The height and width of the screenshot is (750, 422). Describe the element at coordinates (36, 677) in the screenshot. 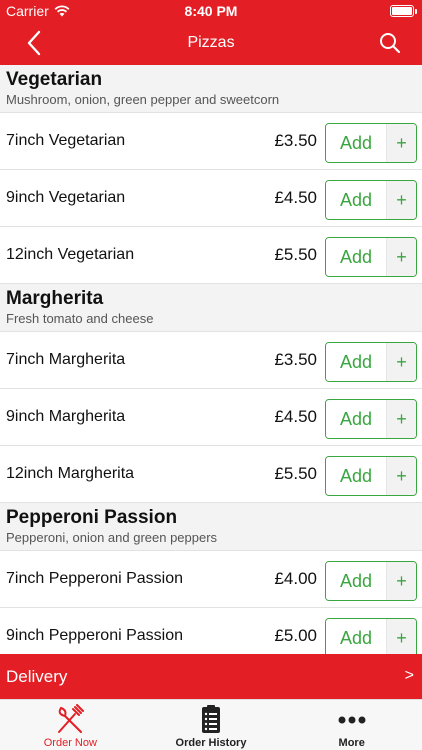

I see `delivery-label: Delivery` at that location.